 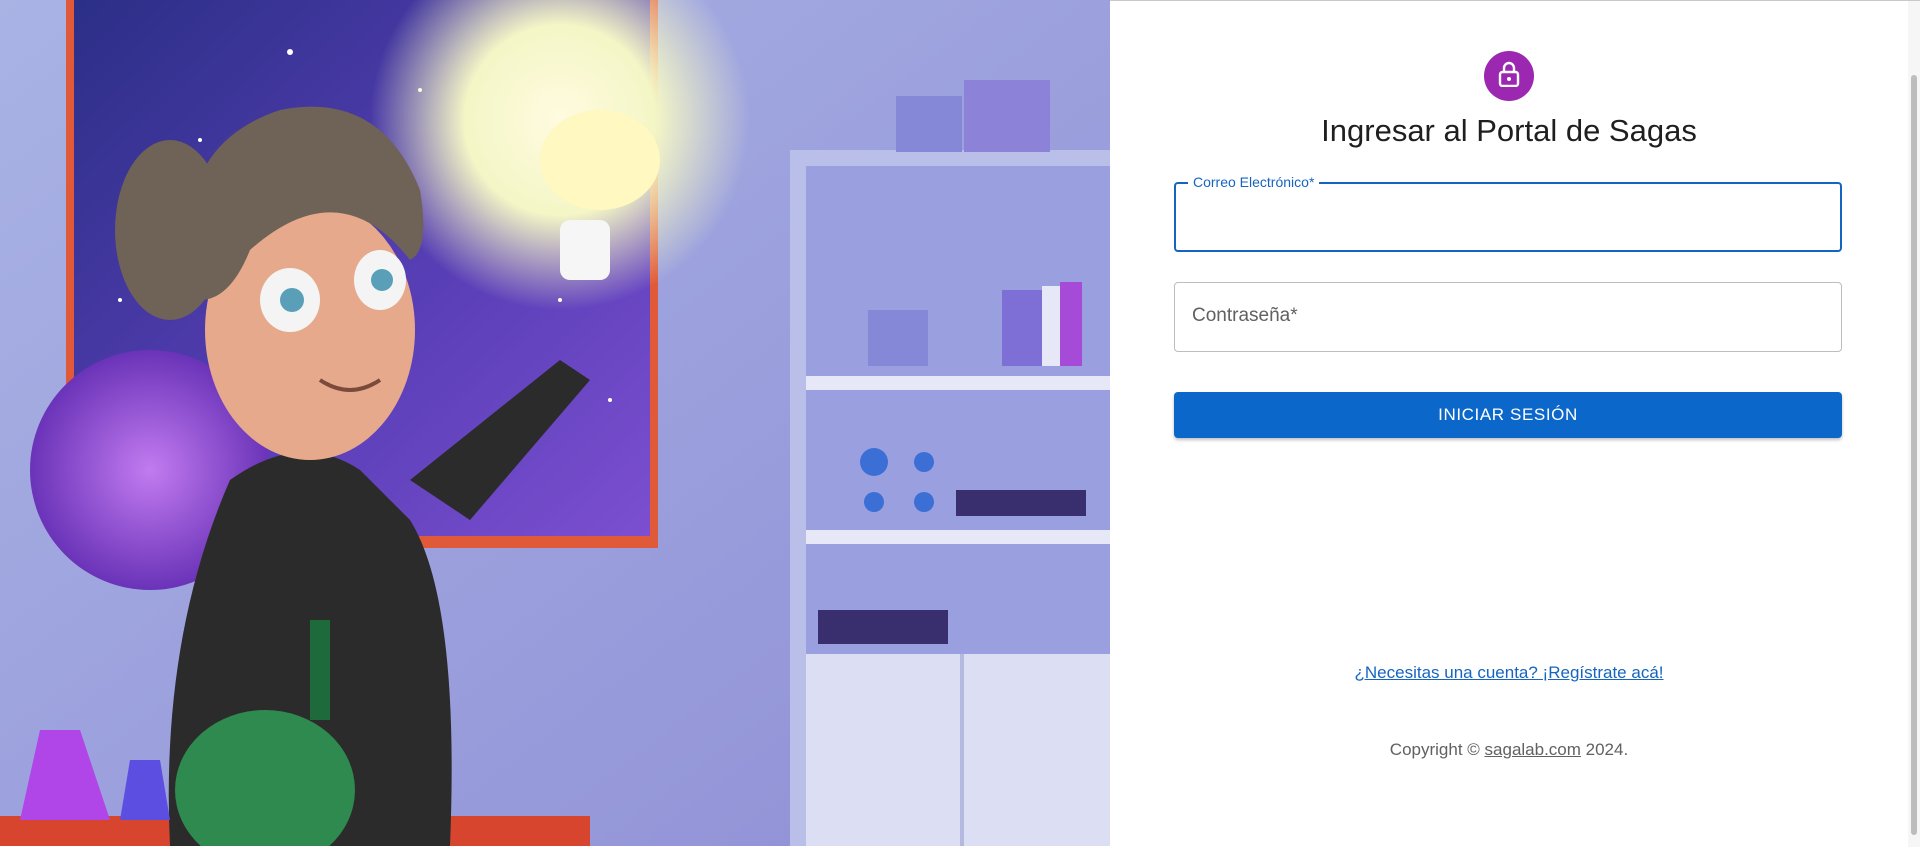 I want to click on site-link: sagalab.com, so click(x=1533, y=749).